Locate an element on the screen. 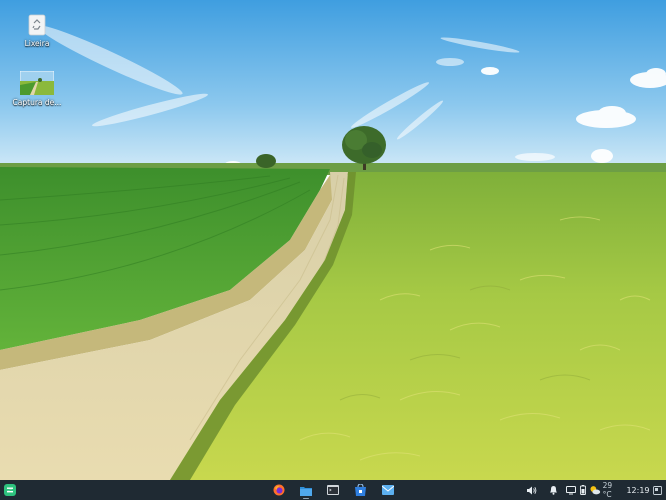 This screenshot has width=666, height=500. partly-cloudy-icon is located at coordinates (595, 490).